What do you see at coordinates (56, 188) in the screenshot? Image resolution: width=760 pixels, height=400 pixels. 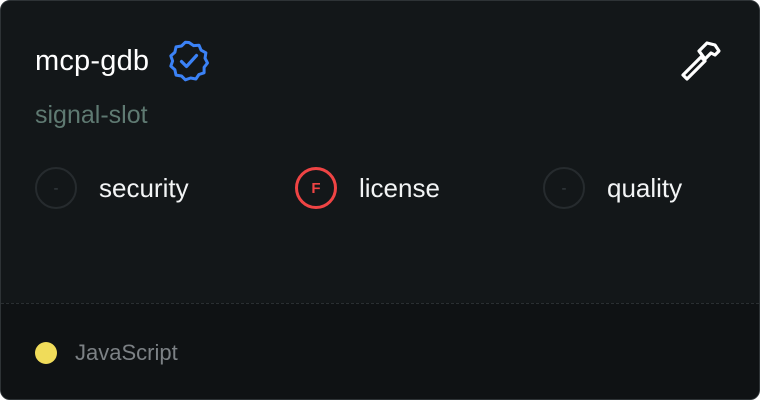 I see `security-grade-badge: -` at bounding box center [56, 188].